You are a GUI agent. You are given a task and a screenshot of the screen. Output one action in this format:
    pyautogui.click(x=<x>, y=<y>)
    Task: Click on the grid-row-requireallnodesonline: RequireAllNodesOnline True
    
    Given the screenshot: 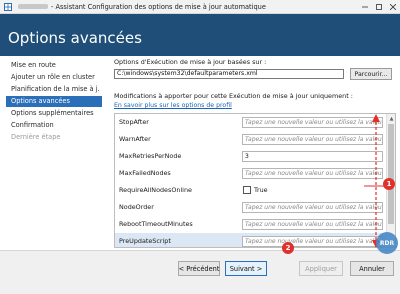 What is the action you would take?
    pyautogui.click(x=251, y=190)
    